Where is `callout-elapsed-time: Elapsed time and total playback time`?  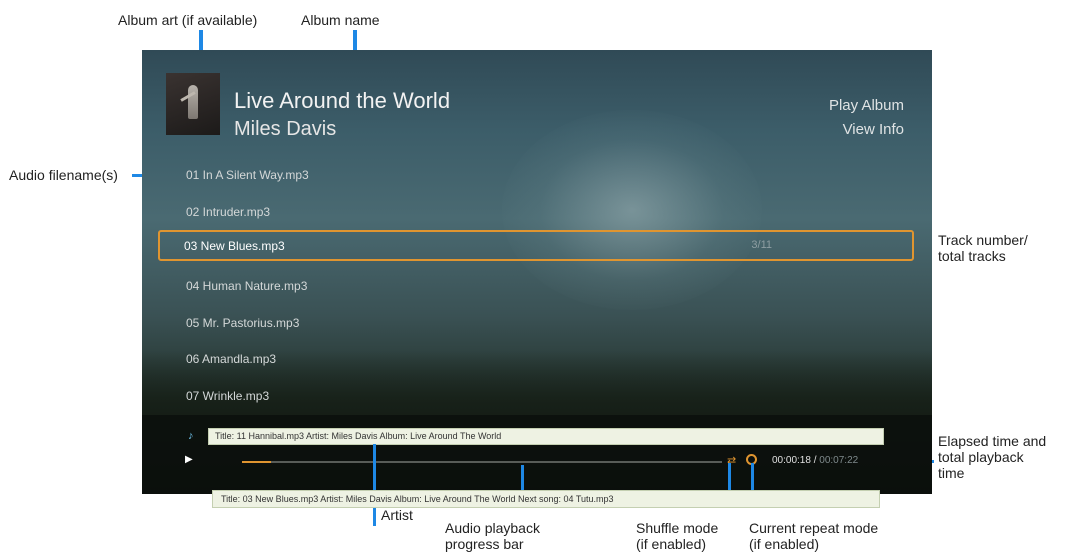
callout-elapsed-time: Elapsed time and total playback time is located at coordinates (992, 457).